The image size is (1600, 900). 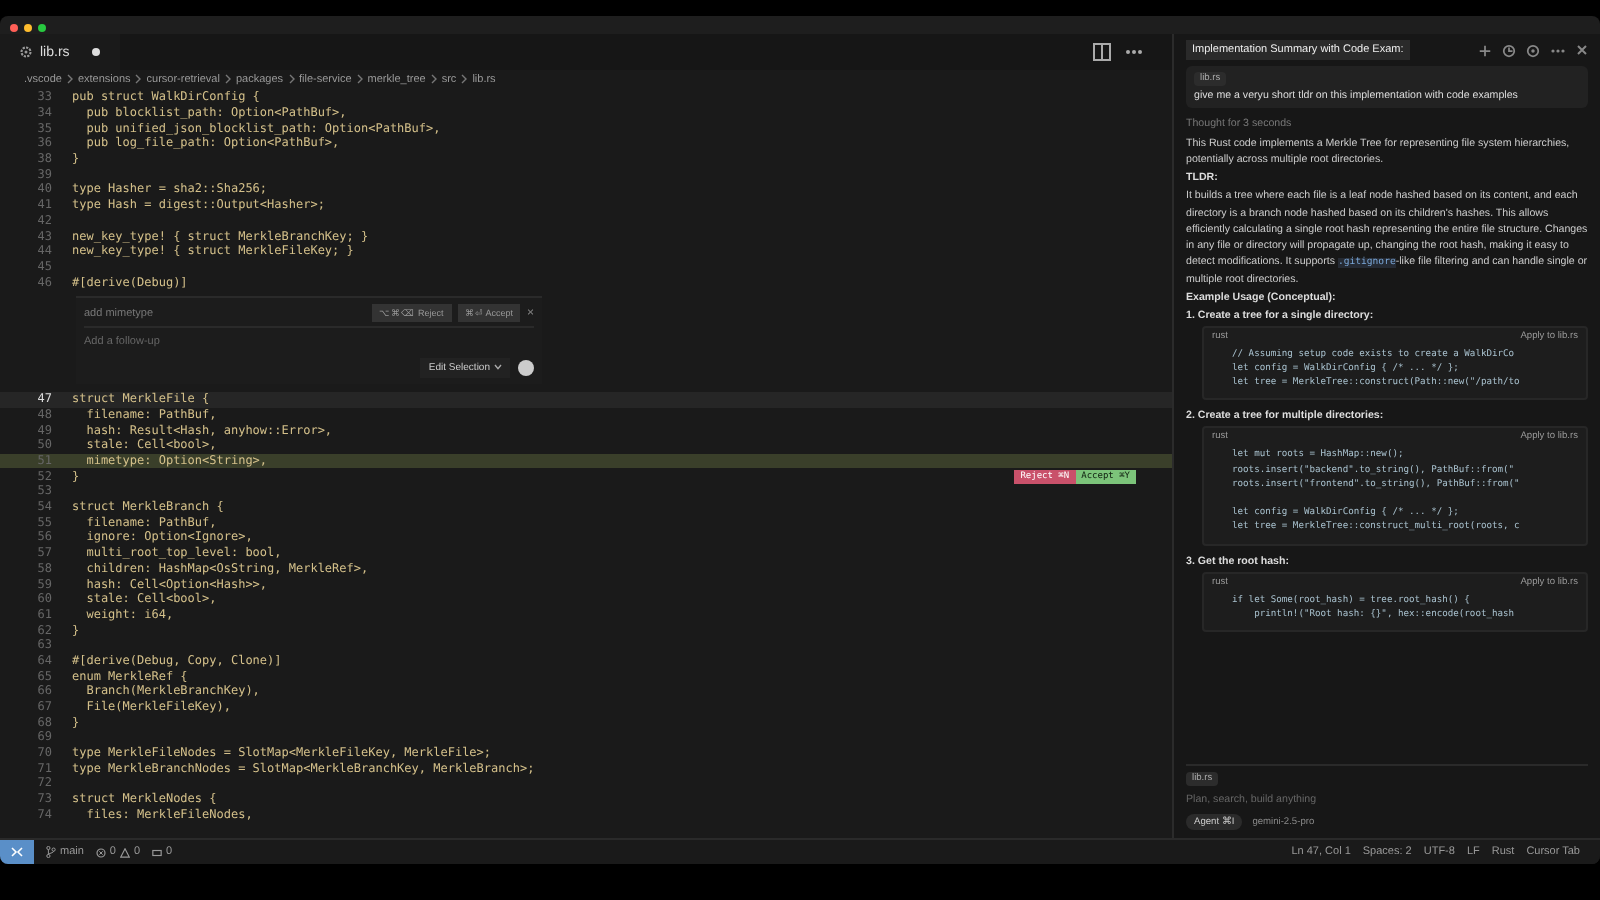 What do you see at coordinates (1485, 50) in the screenshot?
I see `plus-icon` at bounding box center [1485, 50].